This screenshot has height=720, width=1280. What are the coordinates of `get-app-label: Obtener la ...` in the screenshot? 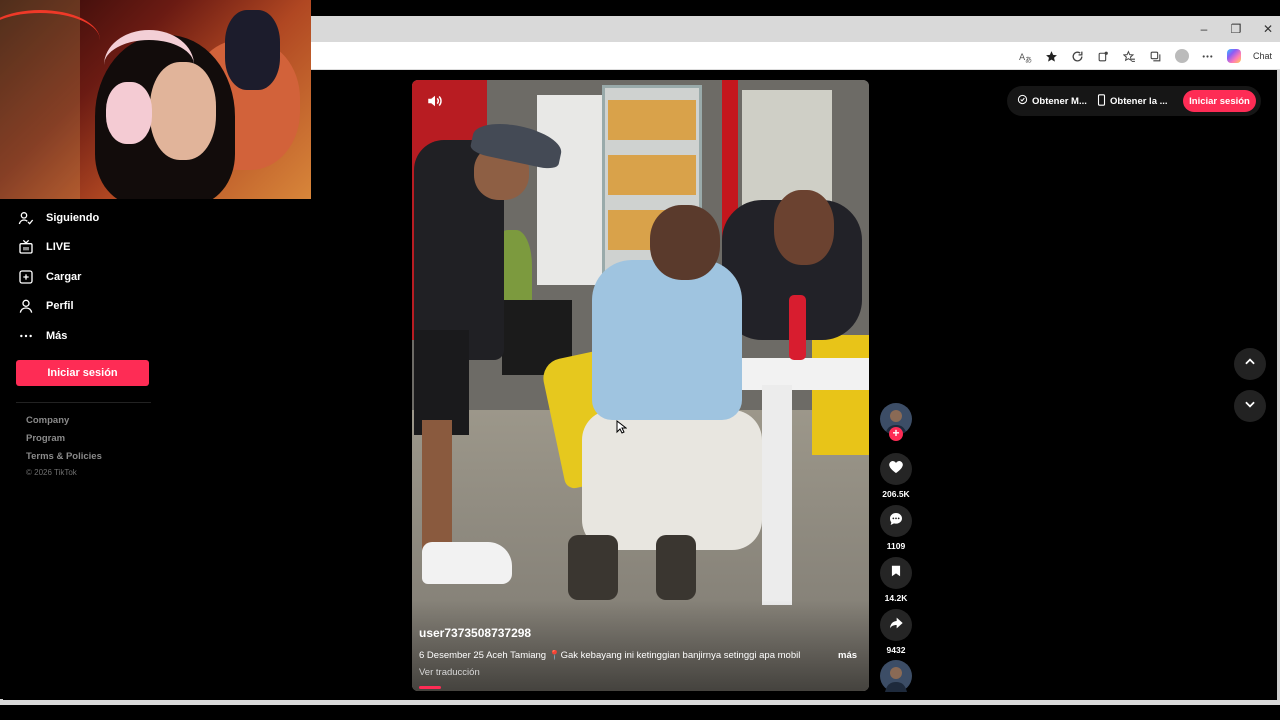 It's located at (1139, 101).